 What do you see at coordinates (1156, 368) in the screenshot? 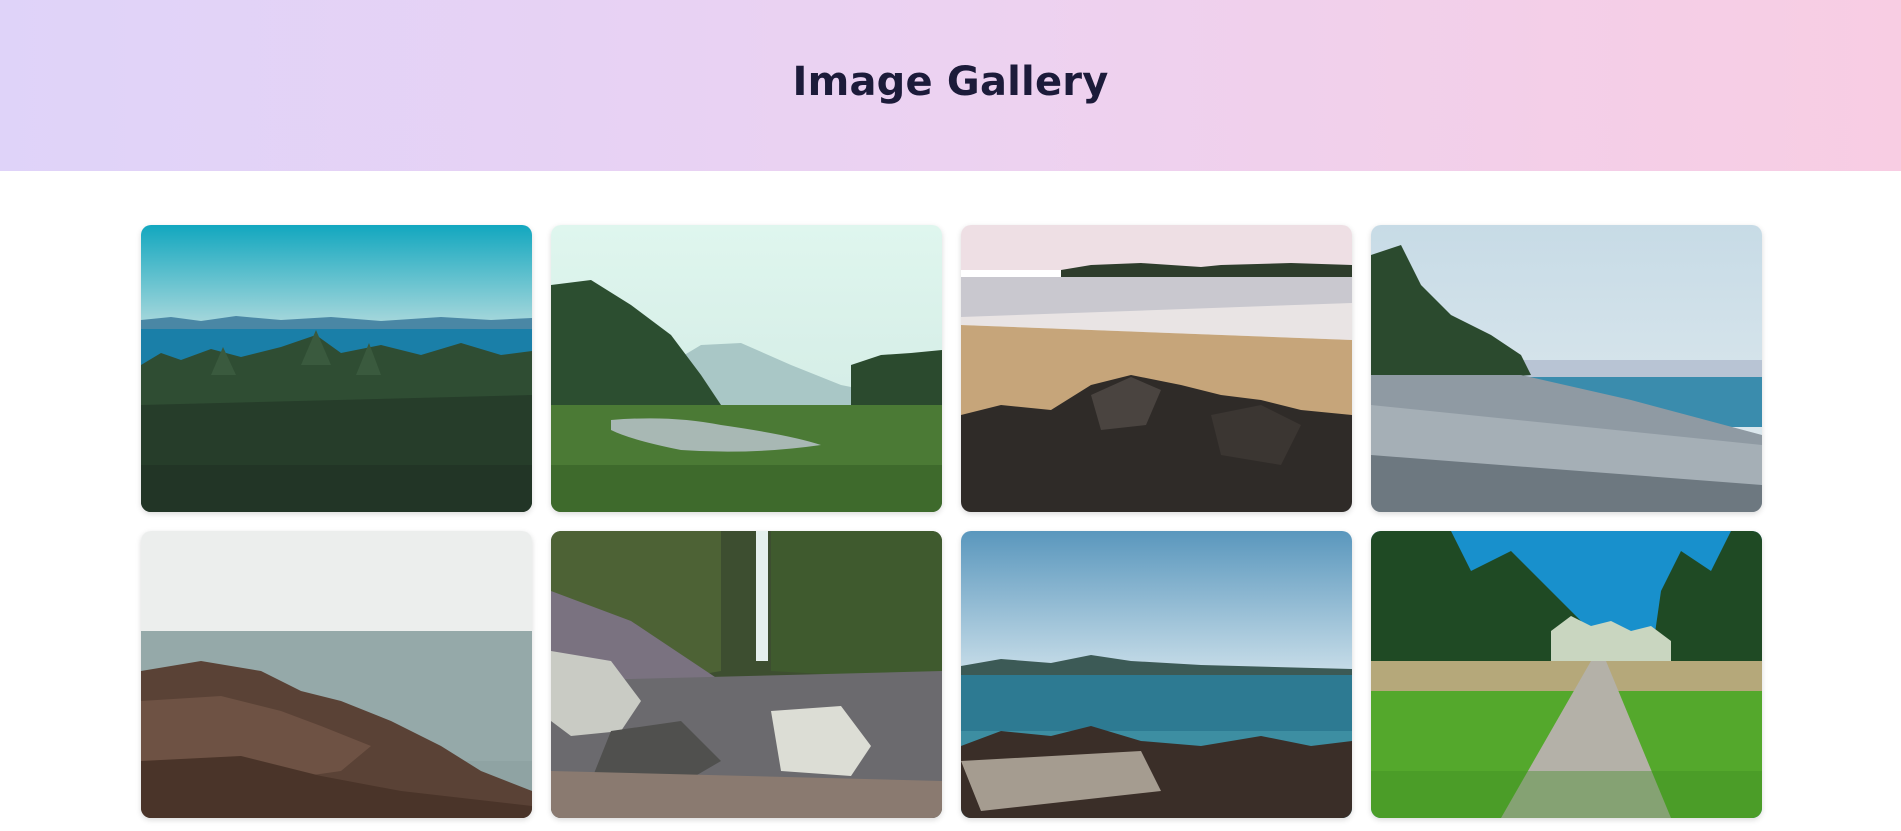
I see `gallery-image-rocky-beach` at bounding box center [1156, 368].